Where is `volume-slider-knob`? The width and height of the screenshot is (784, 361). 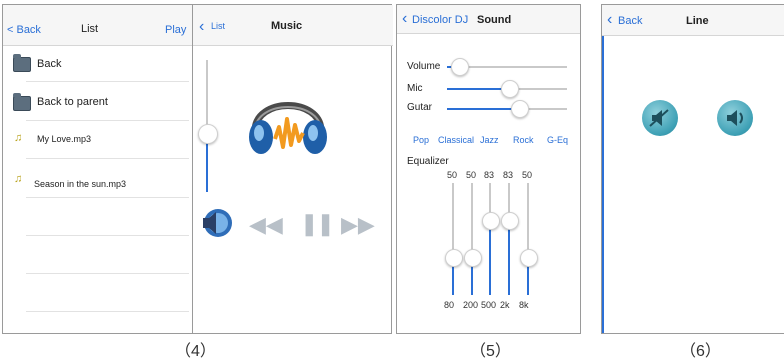 volume-slider-knob is located at coordinates (208, 133).